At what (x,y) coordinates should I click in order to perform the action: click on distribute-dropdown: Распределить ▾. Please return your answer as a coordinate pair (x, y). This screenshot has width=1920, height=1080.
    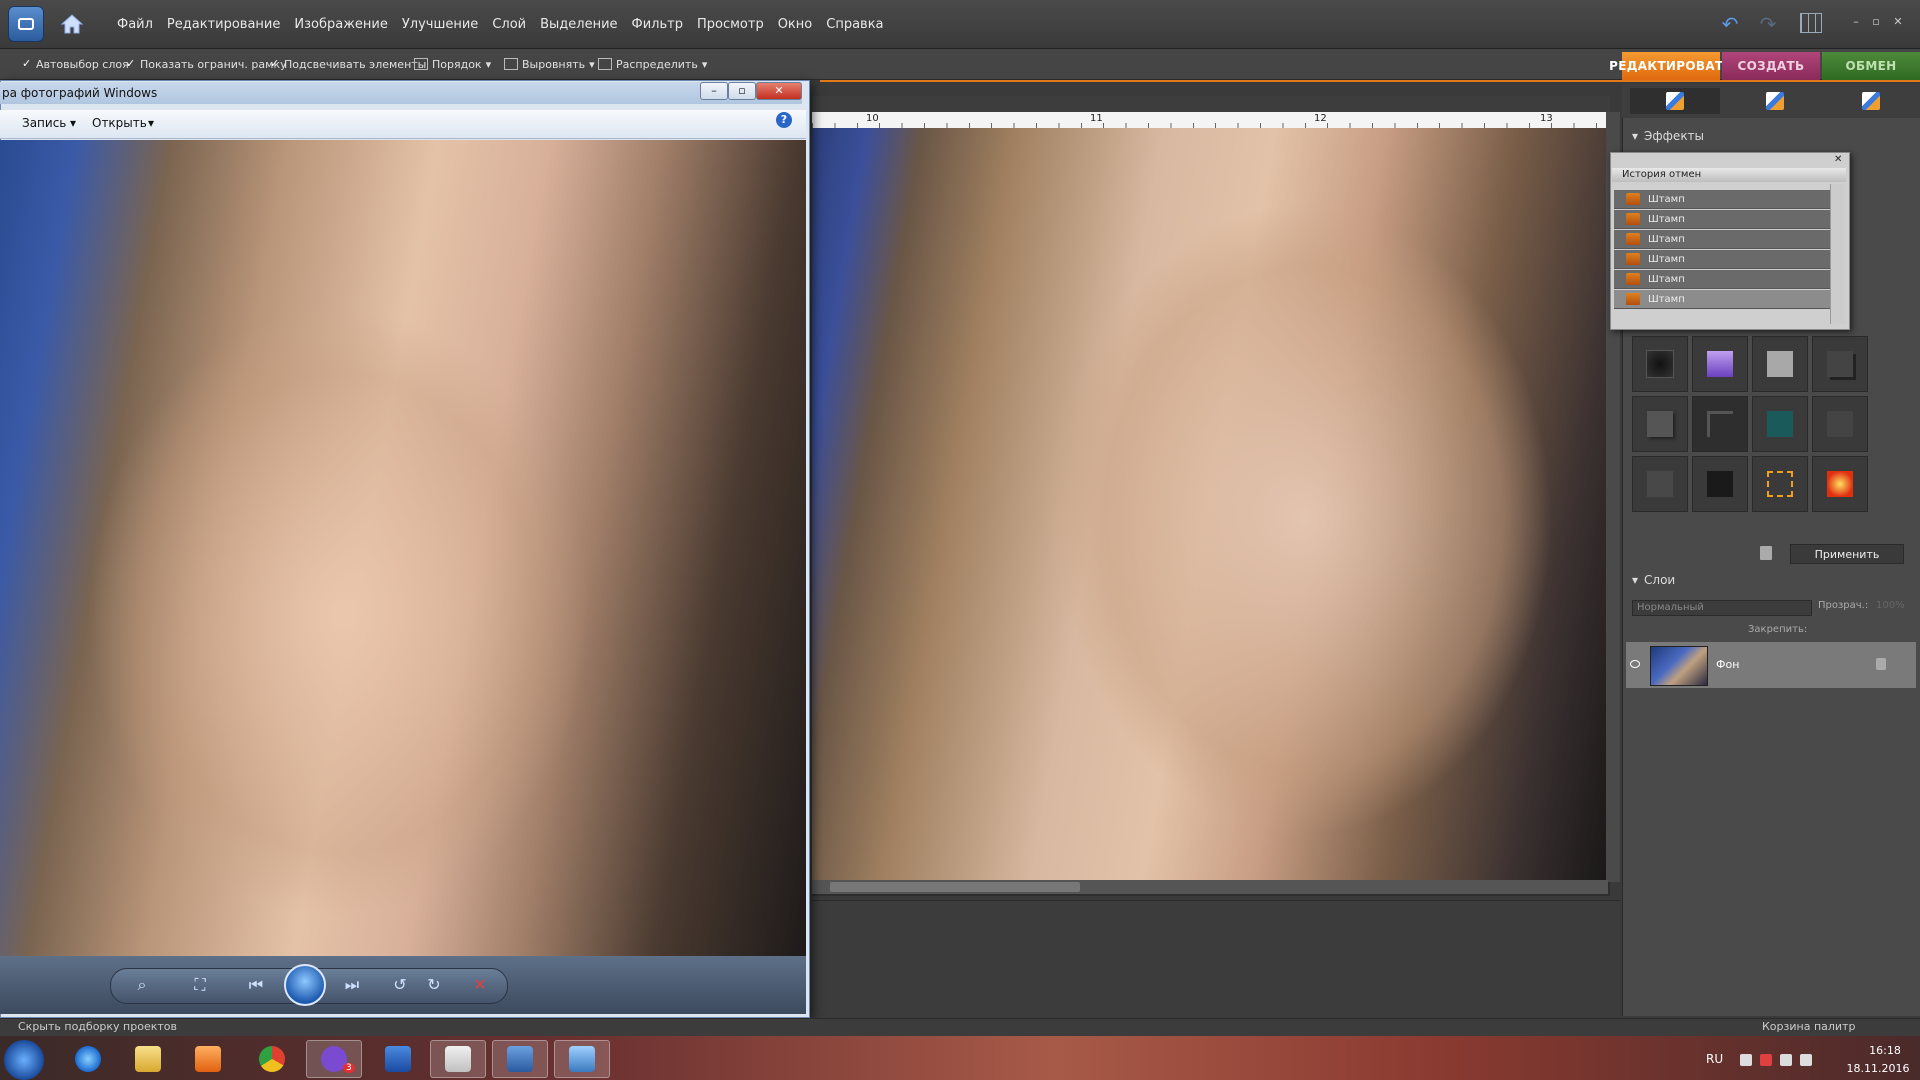
    Looking at the image, I should click on (652, 64).